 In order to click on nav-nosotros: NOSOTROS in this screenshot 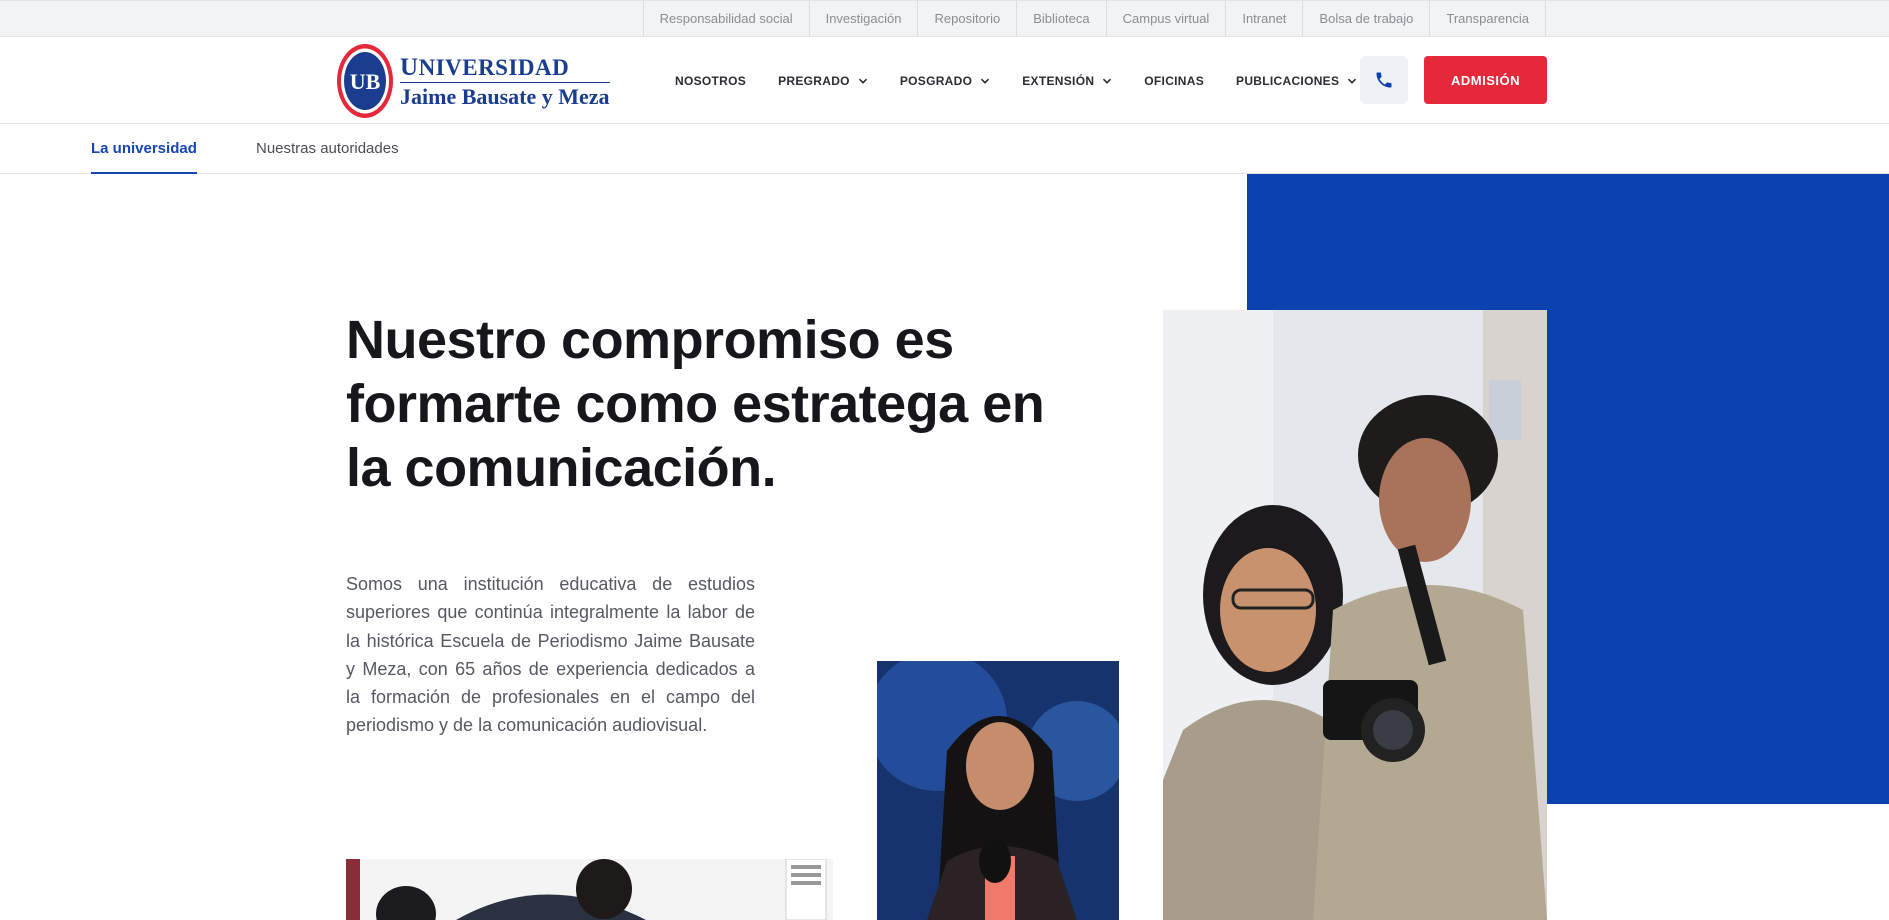, I will do `click(710, 81)`.